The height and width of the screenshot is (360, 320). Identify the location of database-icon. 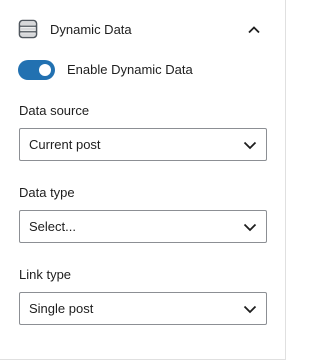
(28, 29).